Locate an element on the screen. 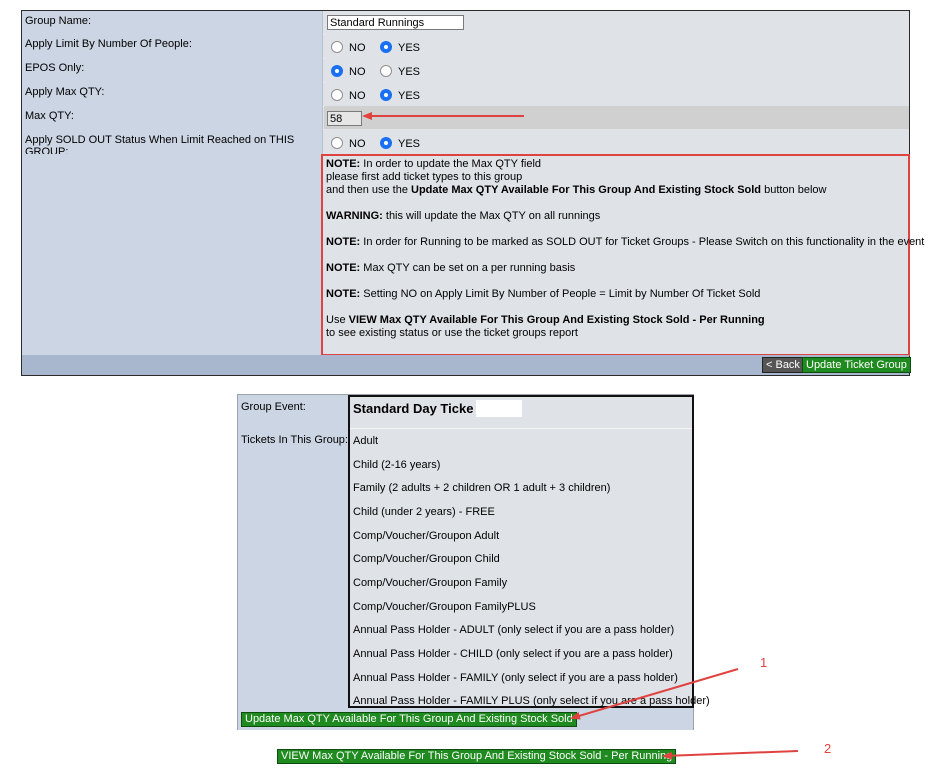  annotation-marker-1: 1 is located at coordinates (764, 662).